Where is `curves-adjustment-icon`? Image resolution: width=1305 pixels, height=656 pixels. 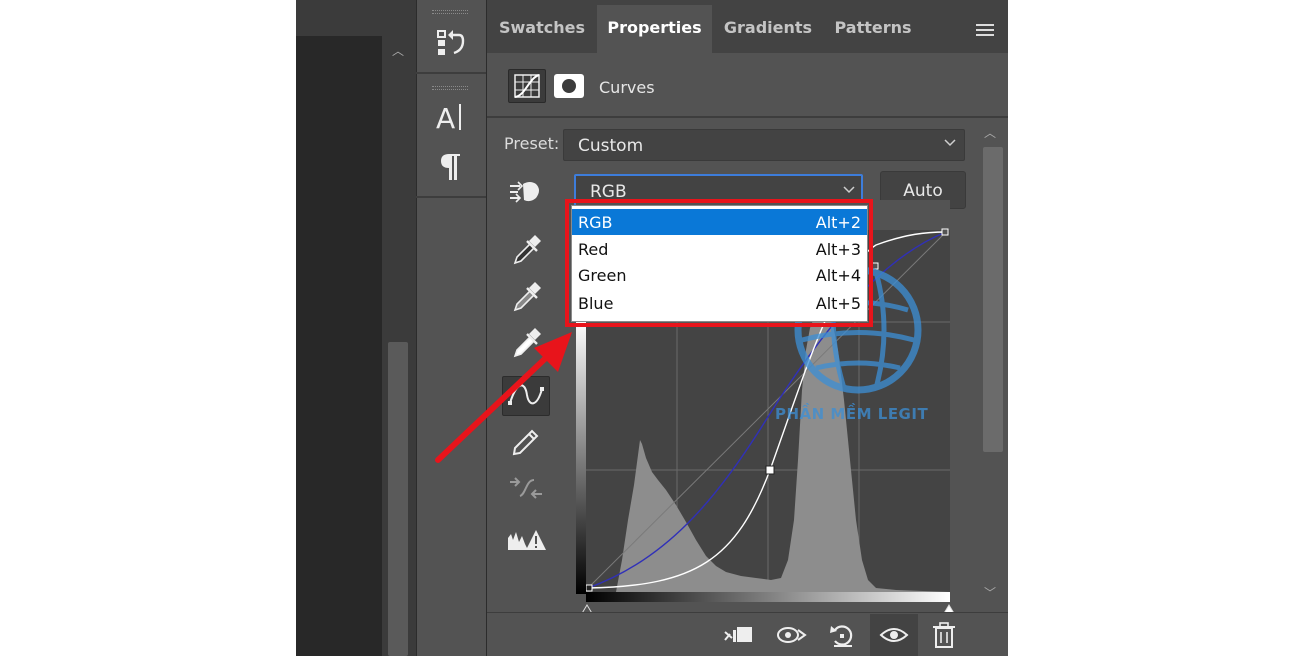
curves-adjustment-icon is located at coordinates (527, 86).